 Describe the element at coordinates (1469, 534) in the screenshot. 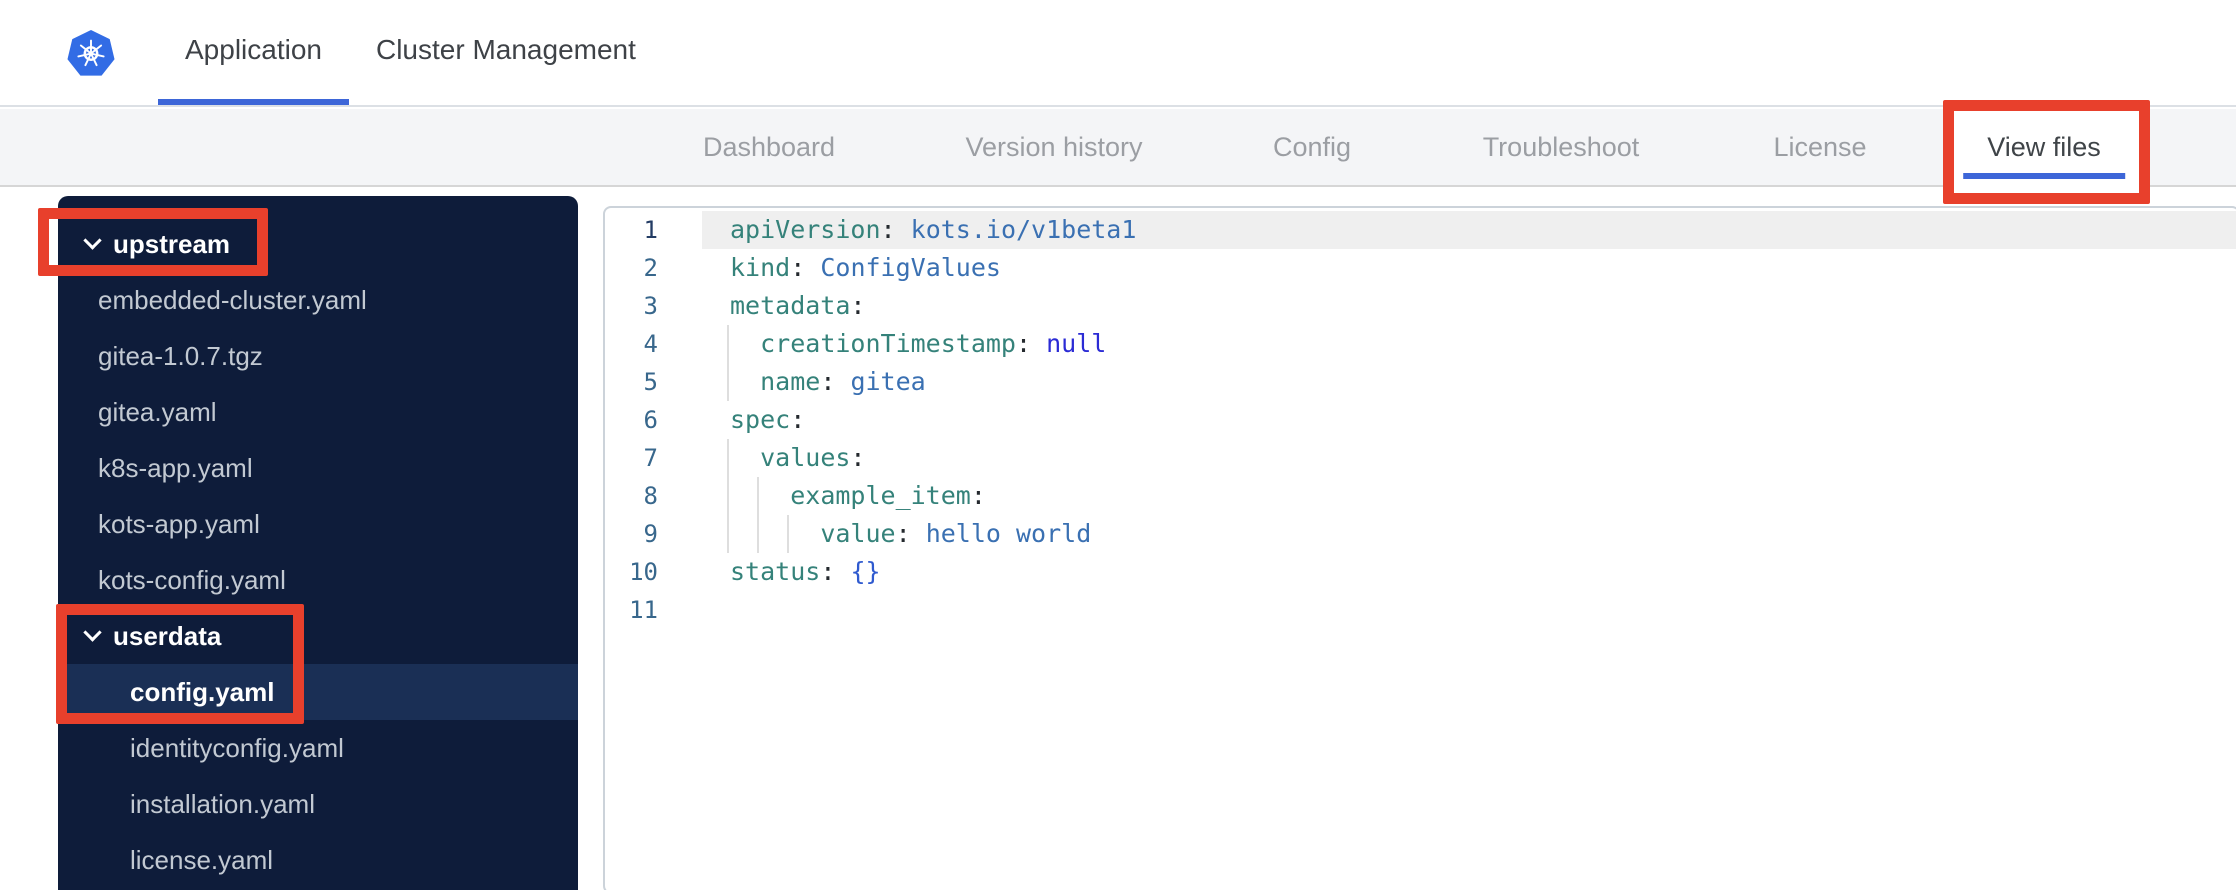

I see `code-line-content: value: hello world` at that location.